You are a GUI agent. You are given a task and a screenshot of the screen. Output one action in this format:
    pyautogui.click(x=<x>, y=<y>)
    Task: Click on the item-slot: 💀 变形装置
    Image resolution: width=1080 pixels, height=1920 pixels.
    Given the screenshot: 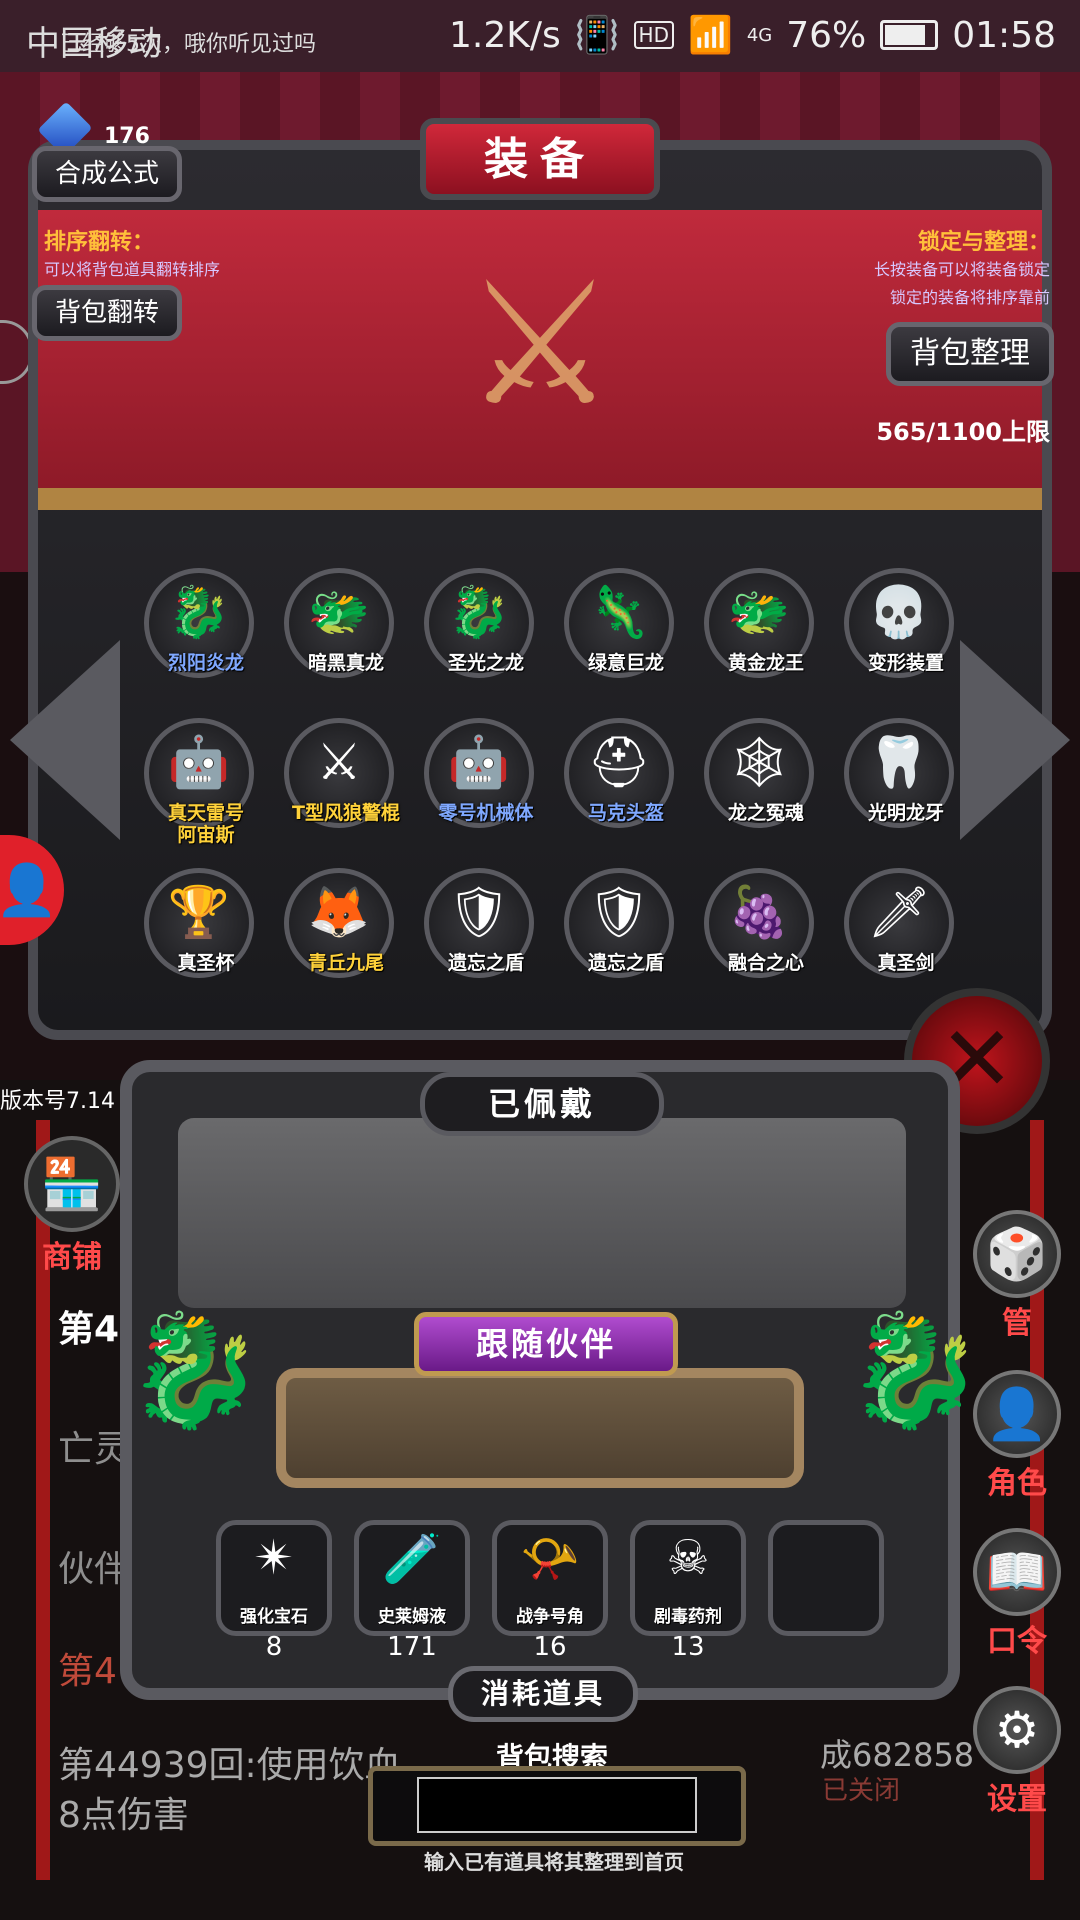 What is the action you would take?
    pyautogui.click(x=906, y=626)
    